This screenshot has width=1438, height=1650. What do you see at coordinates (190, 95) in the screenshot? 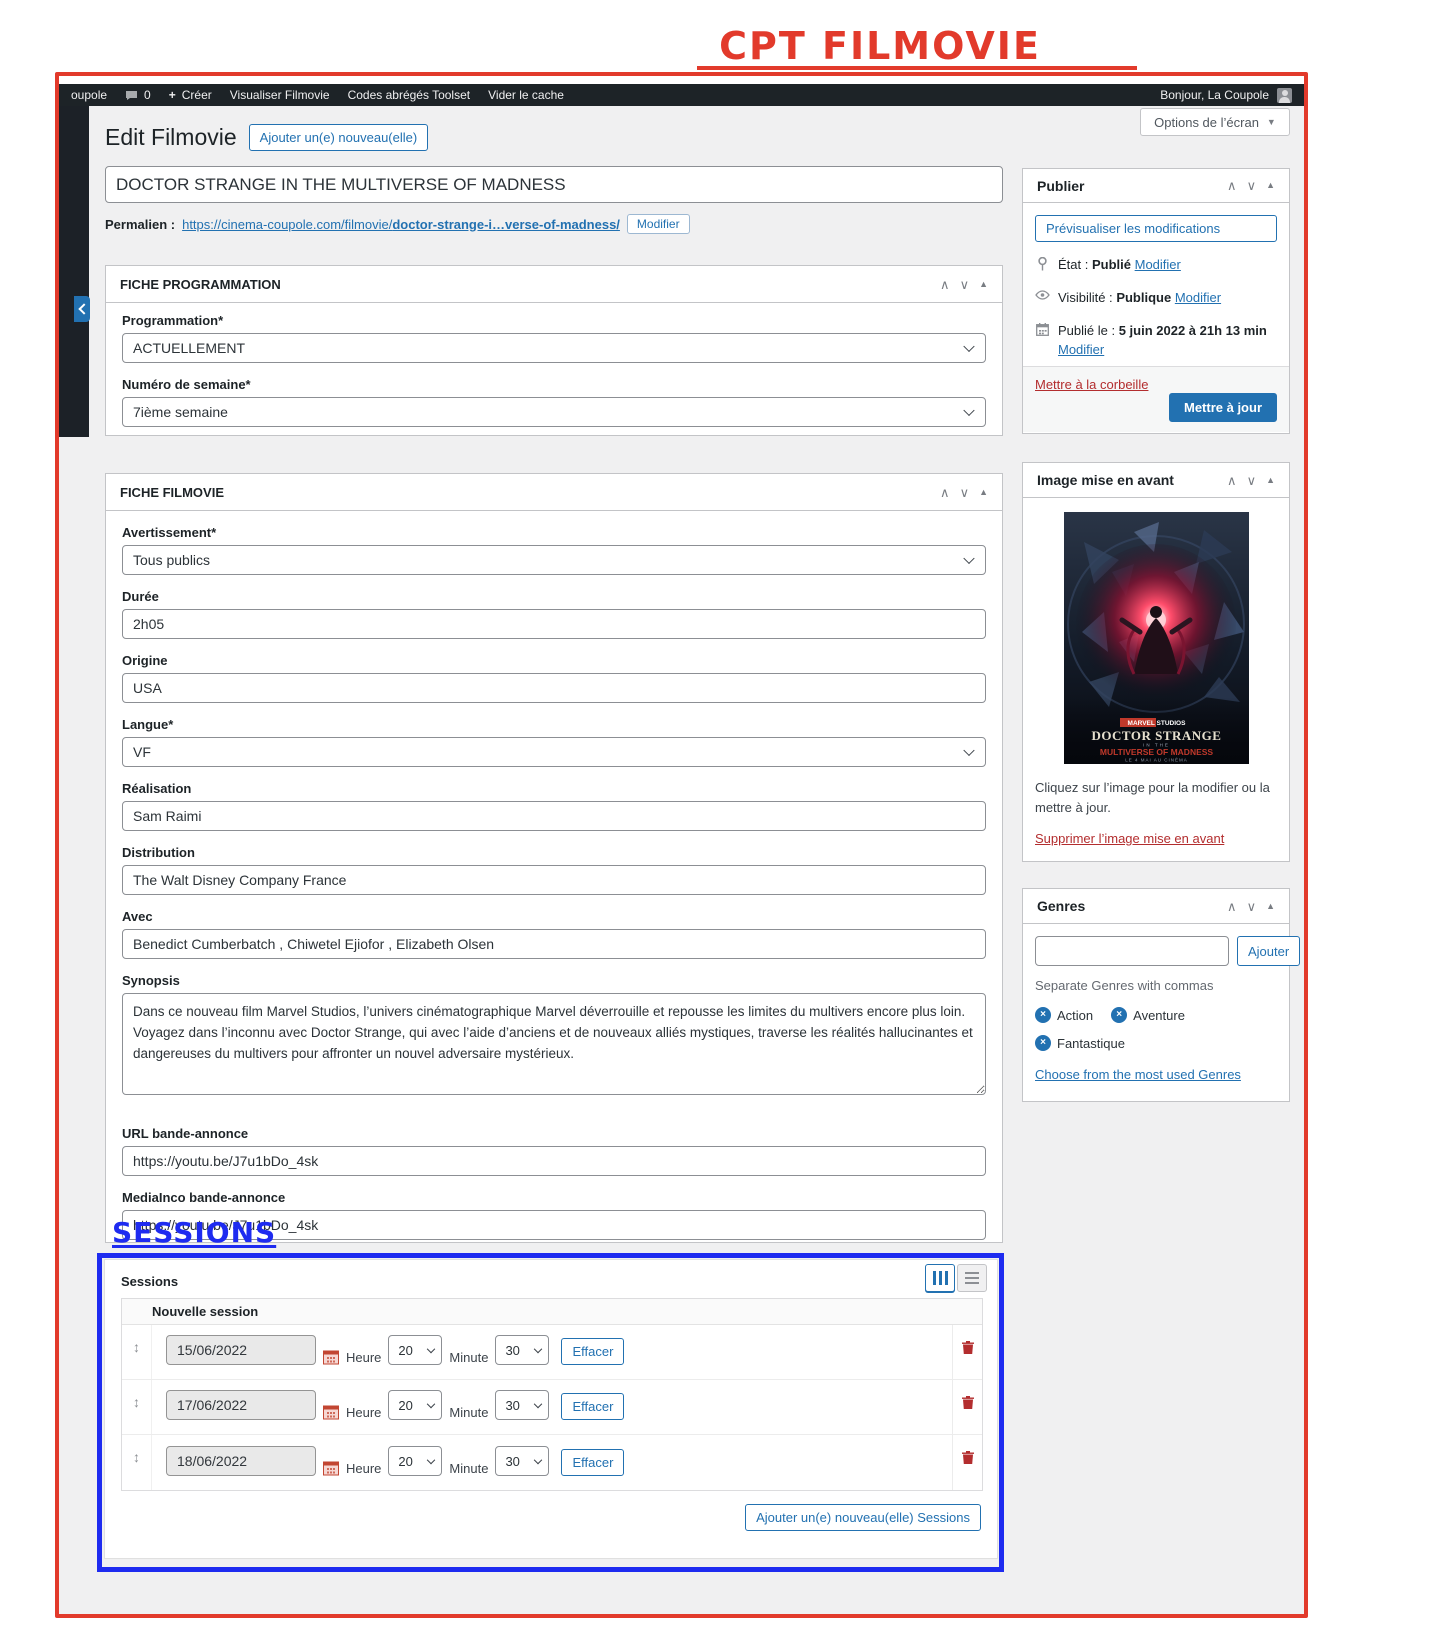
I see `adminbar-new-button: + Créer` at bounding box center [190, 95].